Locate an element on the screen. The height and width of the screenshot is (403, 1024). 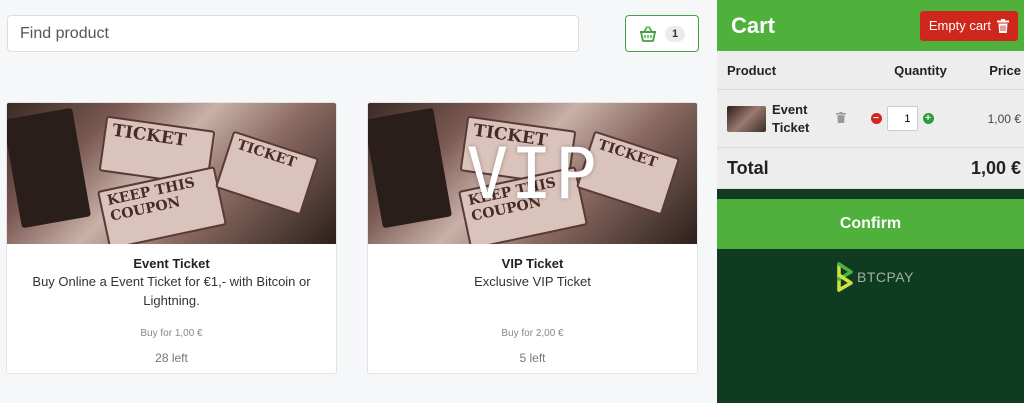
cart-item-row: Event Ticket − + 1,00 € is located at coordinates (870, 119).